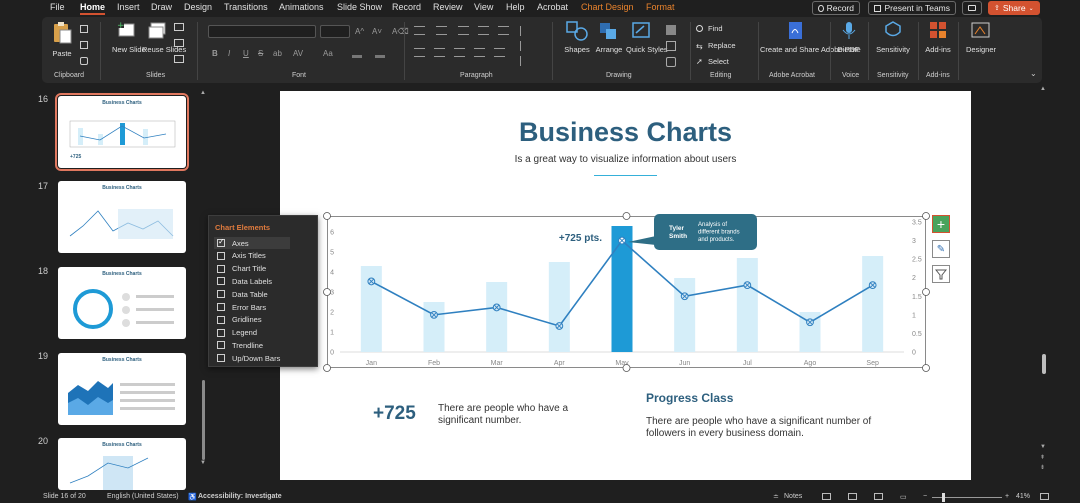 The height and width of the screenshot is (503, 1080). I want to click on record-button: Record, so click(836, 8).